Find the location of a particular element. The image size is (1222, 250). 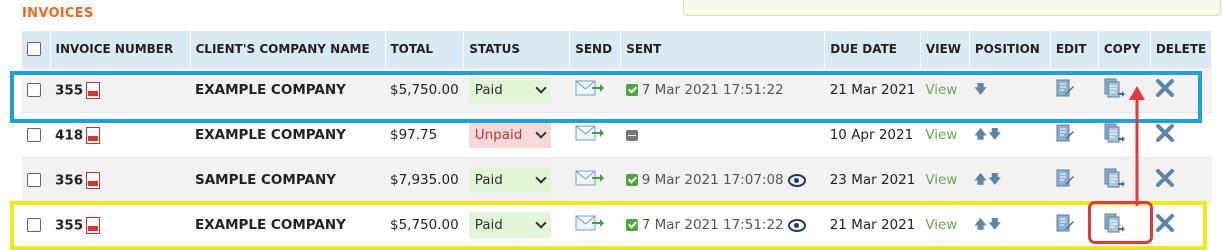

invoice-number: 418 is located at coordinates (69, 135).